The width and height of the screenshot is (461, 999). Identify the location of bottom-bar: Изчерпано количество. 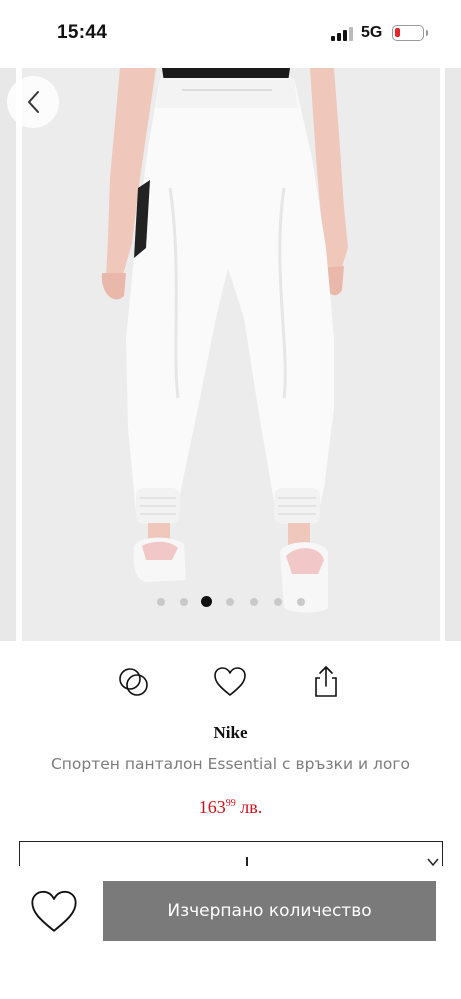
(230, 932).